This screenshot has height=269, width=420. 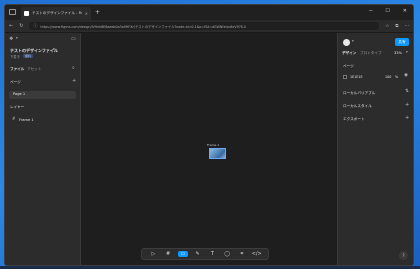 What do you see at coordinates (407, 92) in the screenshot?
I see `variables-icon: ⇅` at bounding box center [407, 92].